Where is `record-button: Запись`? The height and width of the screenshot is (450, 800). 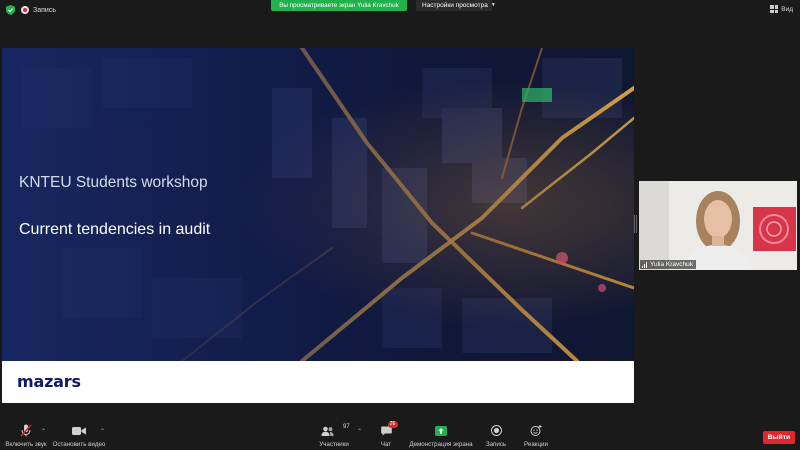 record-button: Запись is located at coordinates (496, 436).